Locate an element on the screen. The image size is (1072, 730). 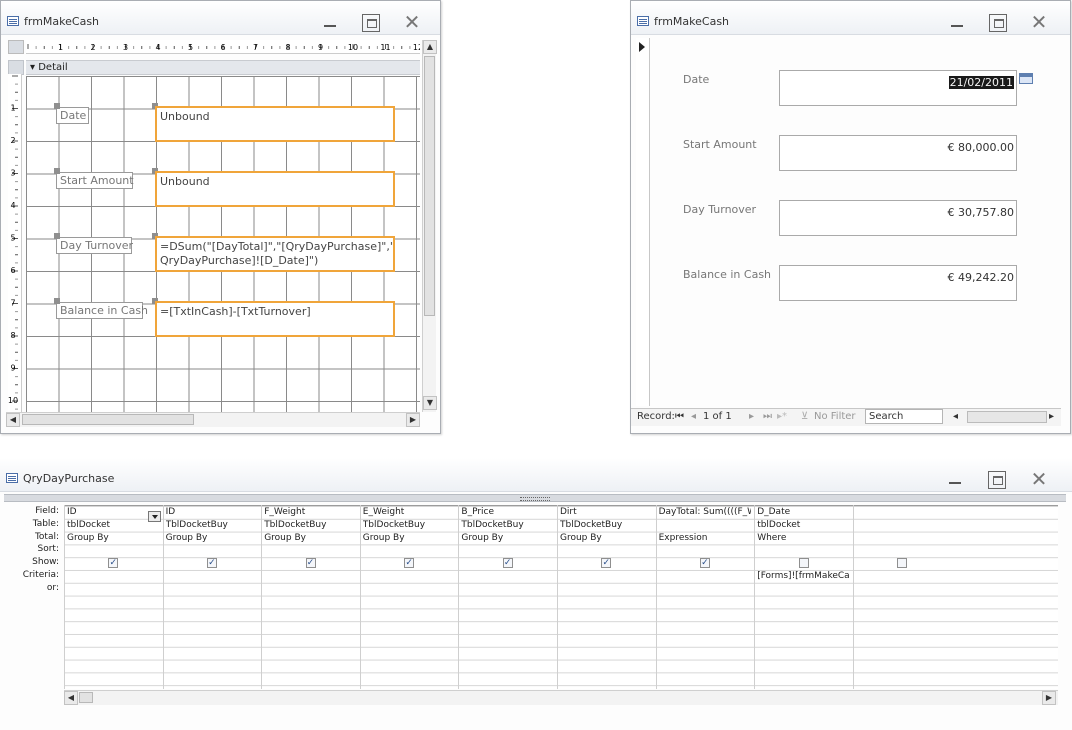
new-record-icon: ▸* is located at coordinates (782, 417).